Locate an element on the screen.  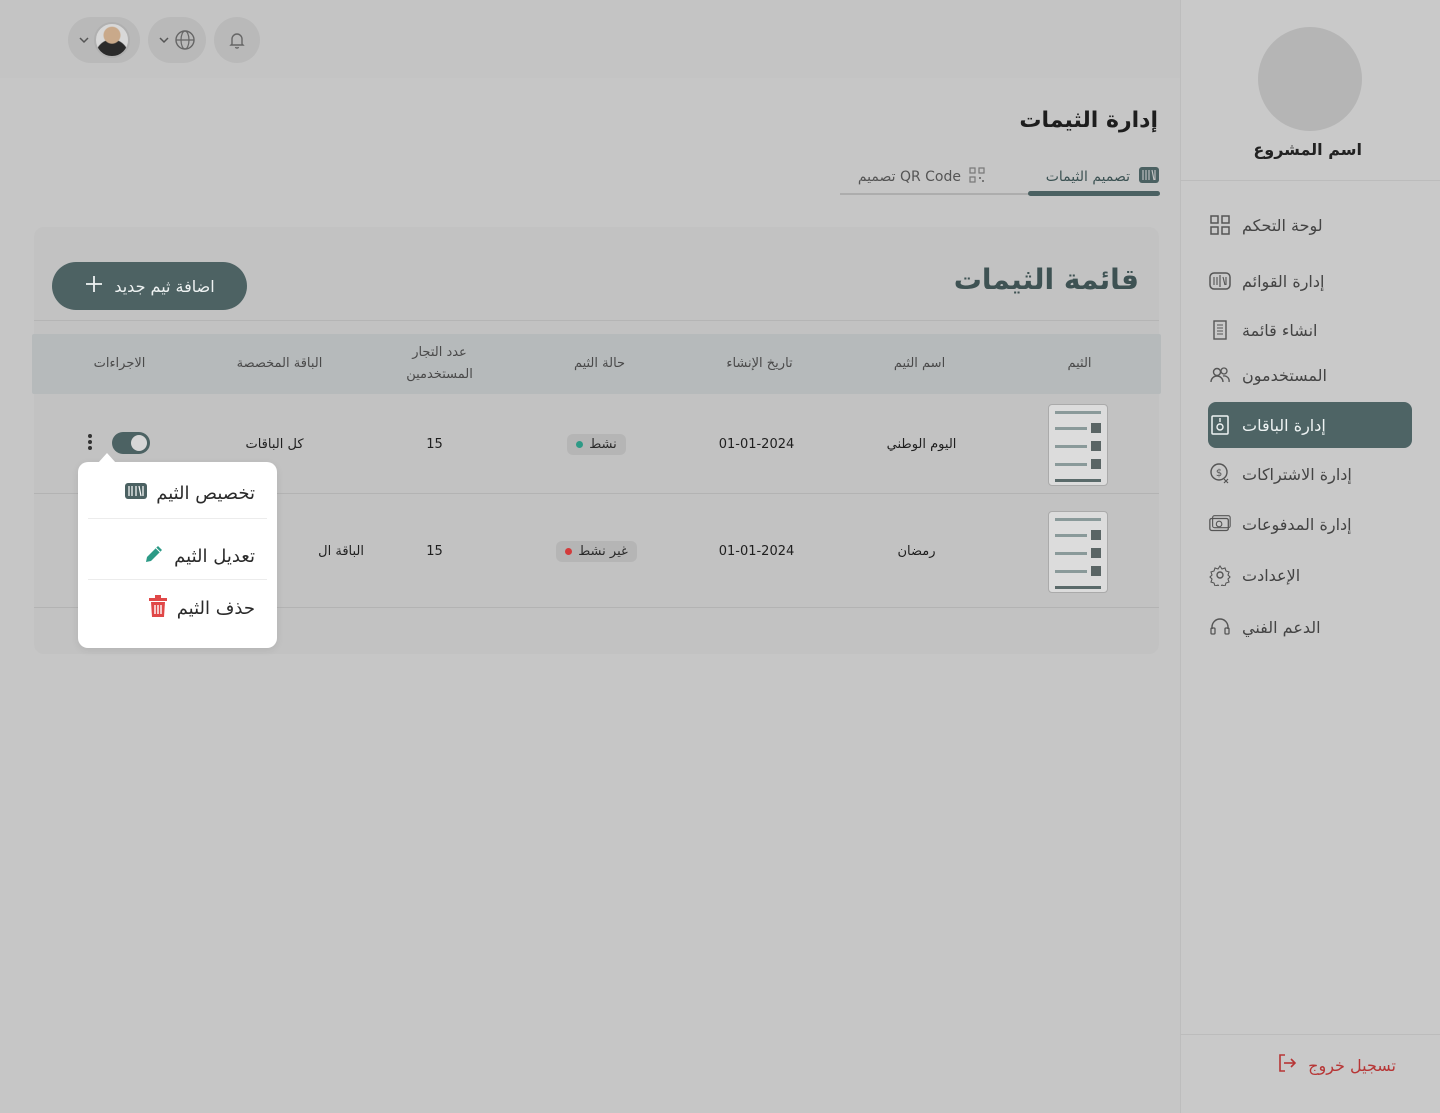
tab-theme-design: تصميم الثيمات is located at coordinates (1103, 177).